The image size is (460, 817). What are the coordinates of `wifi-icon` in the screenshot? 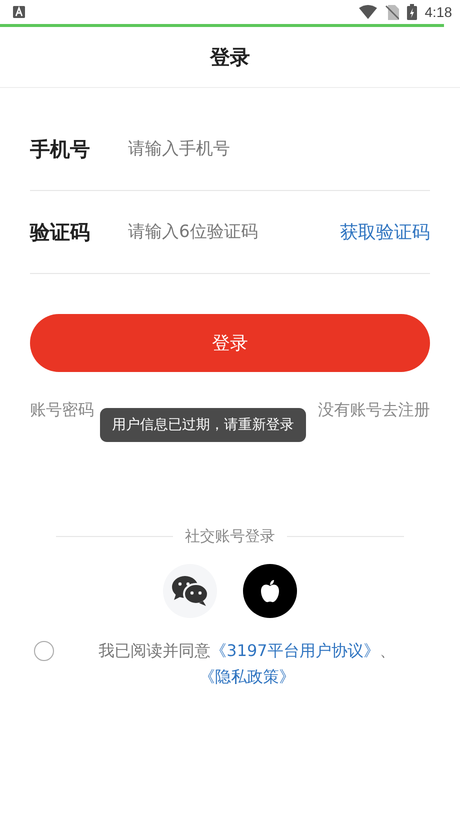 It's located at (367, 12).